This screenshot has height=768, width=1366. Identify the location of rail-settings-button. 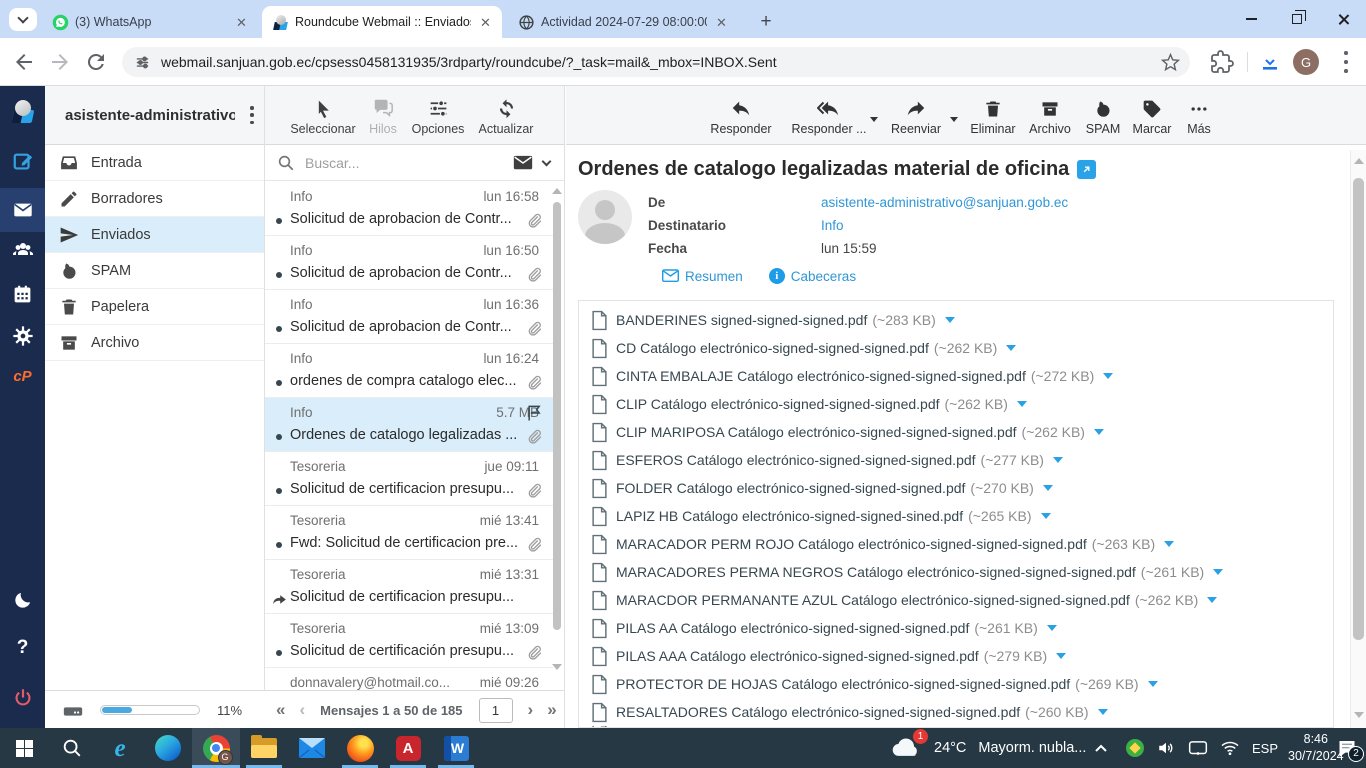
(22, 336).